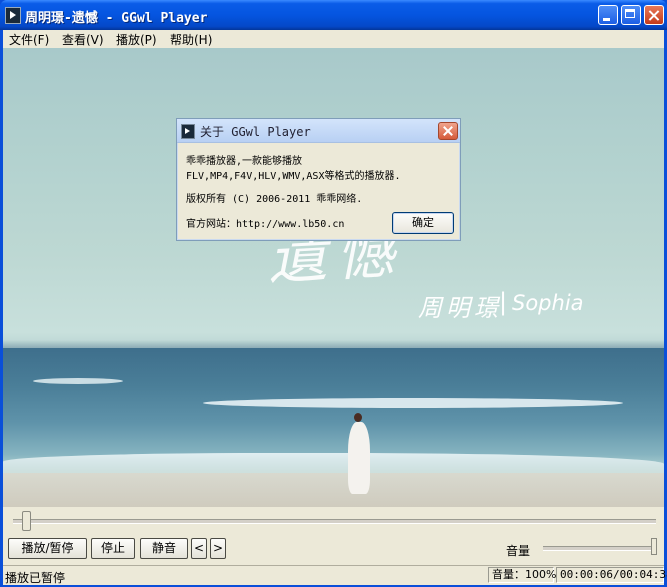 Image resolution: width=667 pixels, height=587 pixels. What do you see at coordinates (136, 39) in the screenshot?
I see `menu-play: 播放(P)` at bounding box center [136, 39].